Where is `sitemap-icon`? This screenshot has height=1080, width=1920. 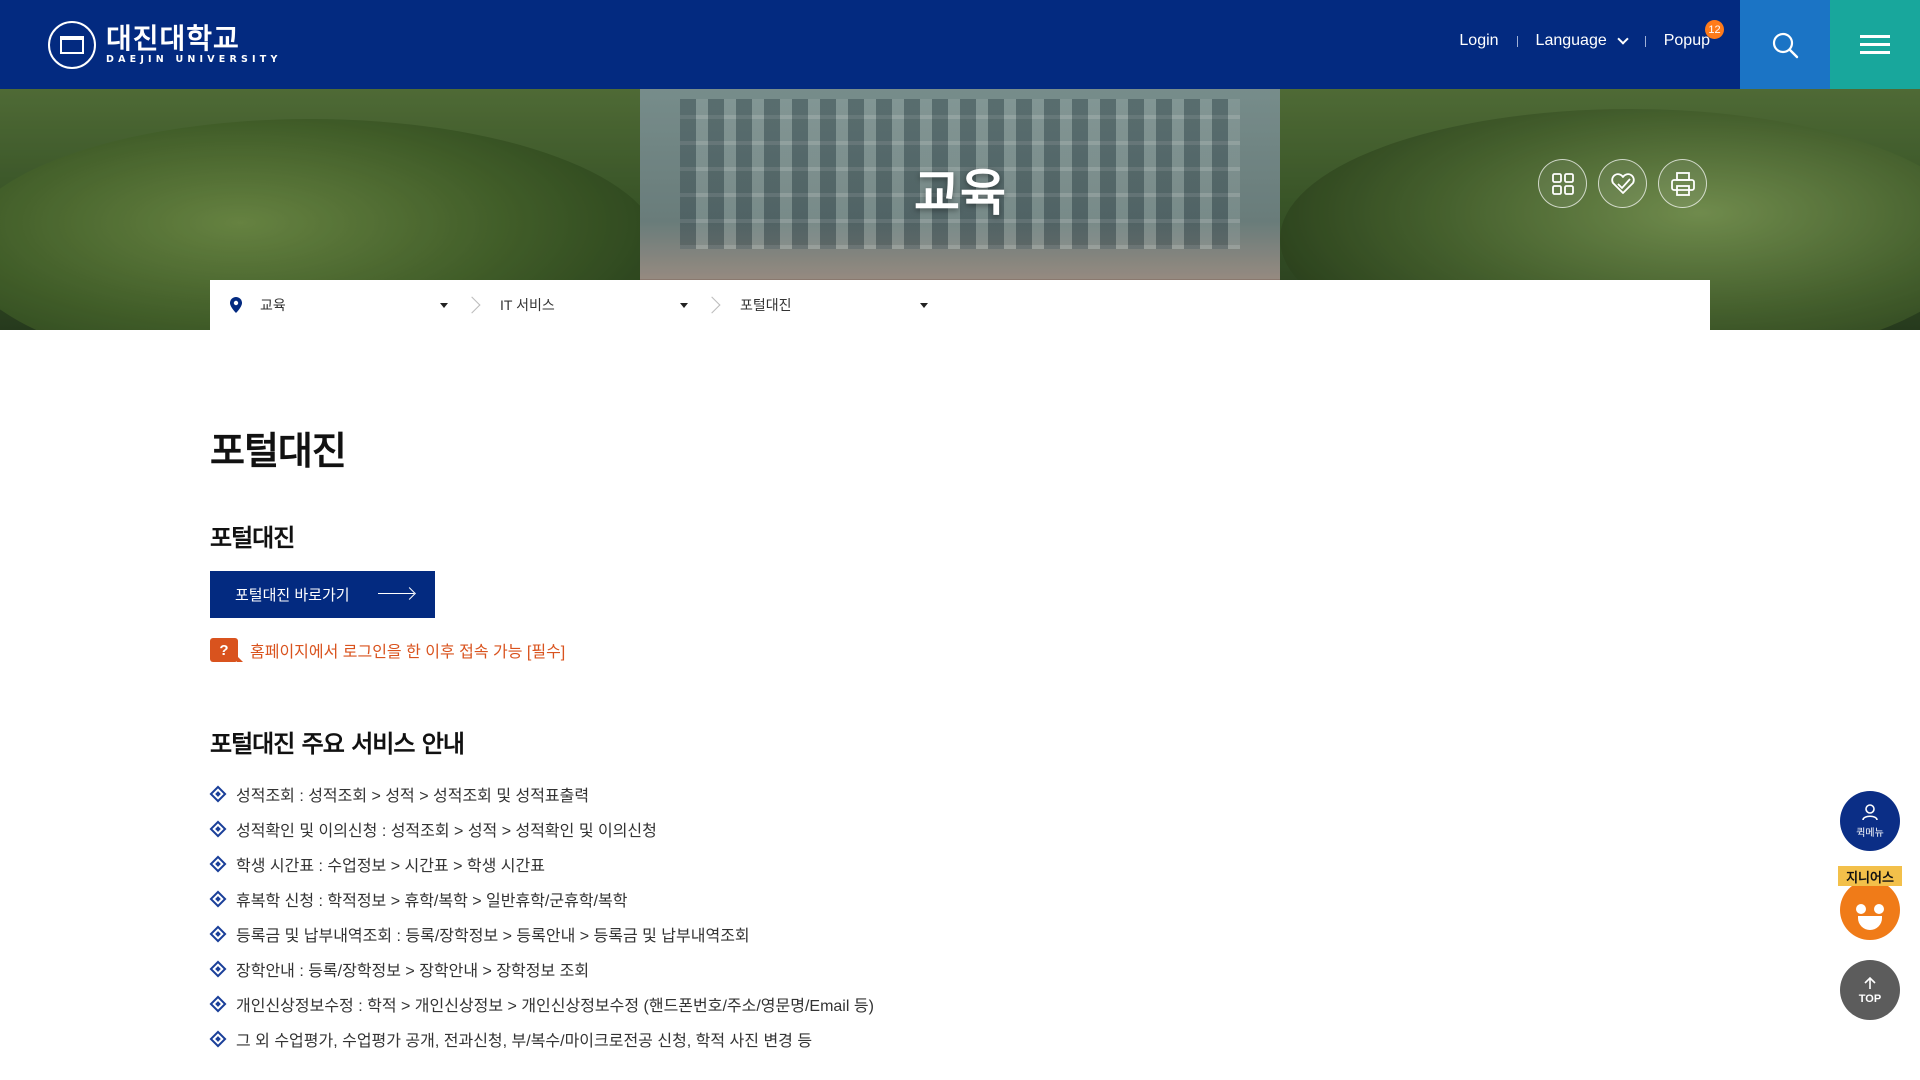
sitemap-icon is located at coordinates (1562, 183).